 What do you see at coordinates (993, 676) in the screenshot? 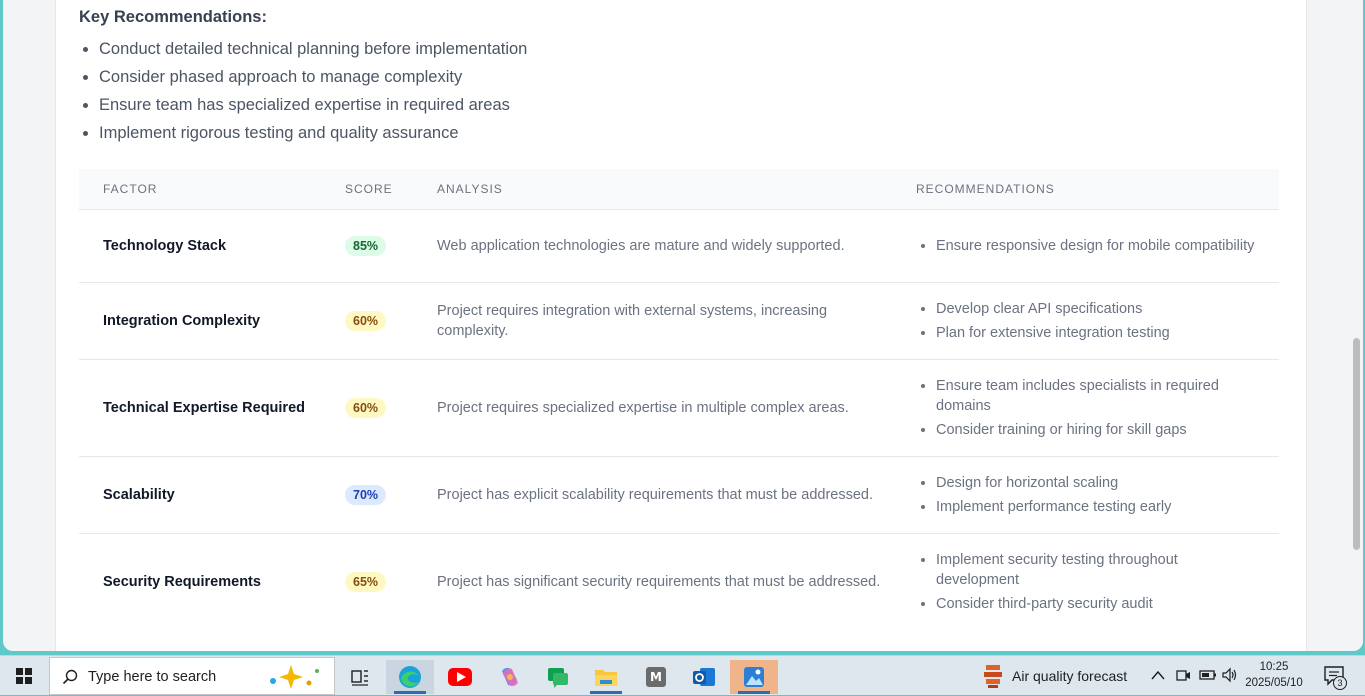
I see `air-quality-icon` at bounding box center [993, 676].